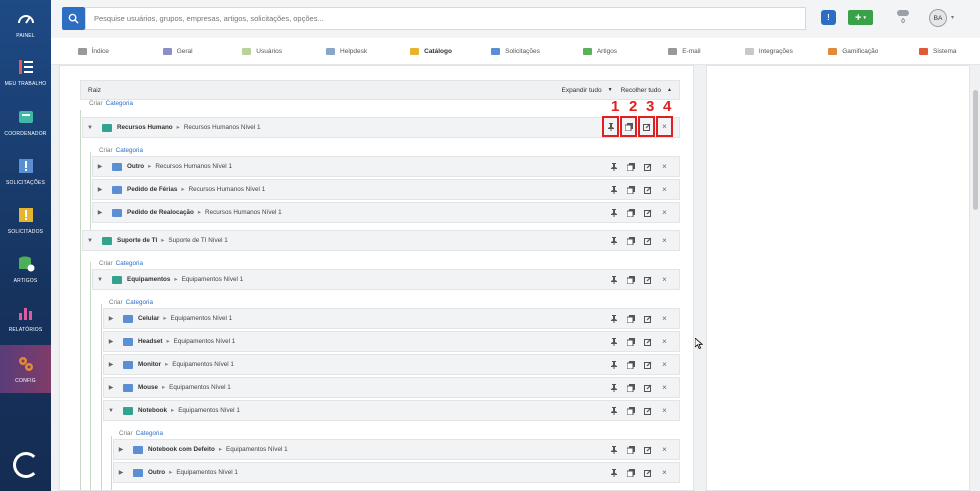 This screenshot has width=980, height=491. I want to click on tab-gamificacao: Gamificação, so click(853, 51).